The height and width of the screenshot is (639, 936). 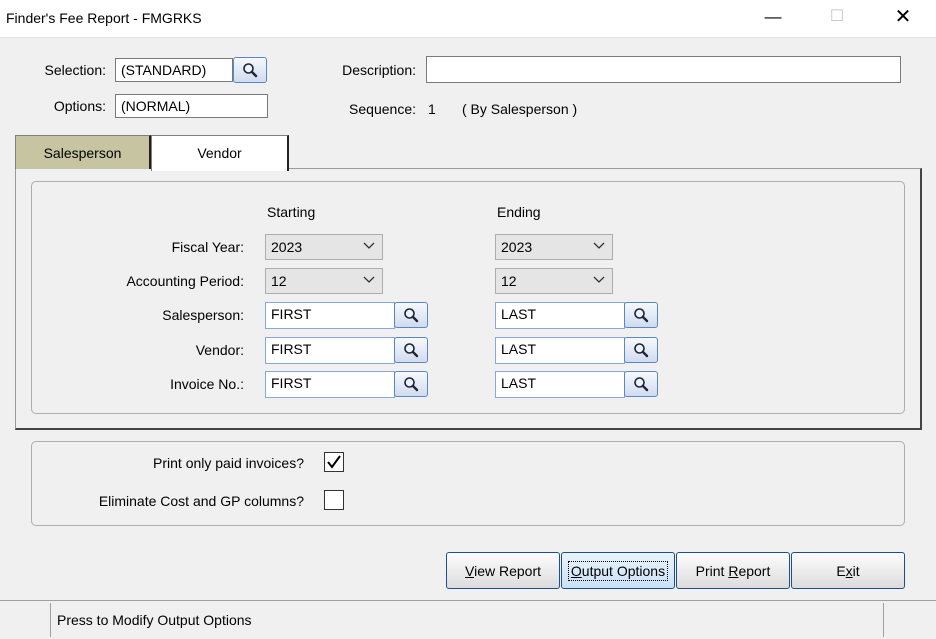 I want to click on maximize-button: ☐, so click(x=837, y=18).